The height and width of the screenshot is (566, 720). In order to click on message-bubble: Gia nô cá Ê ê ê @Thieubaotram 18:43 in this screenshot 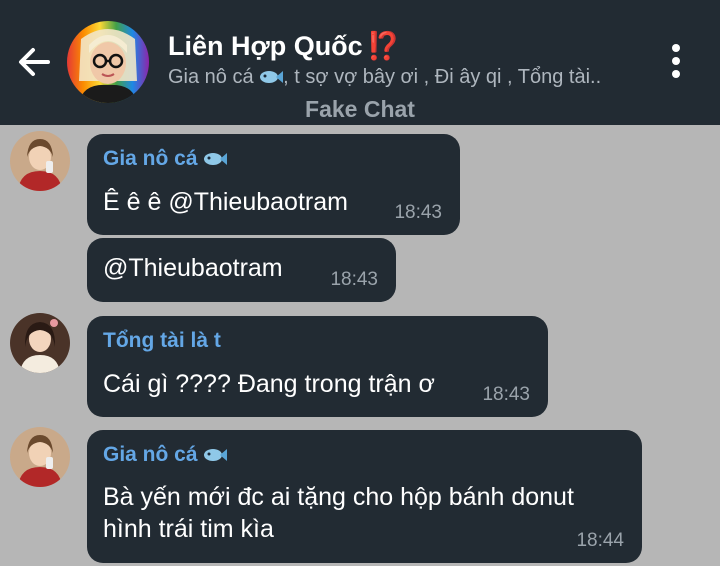, I will do `click(273, 184)`.